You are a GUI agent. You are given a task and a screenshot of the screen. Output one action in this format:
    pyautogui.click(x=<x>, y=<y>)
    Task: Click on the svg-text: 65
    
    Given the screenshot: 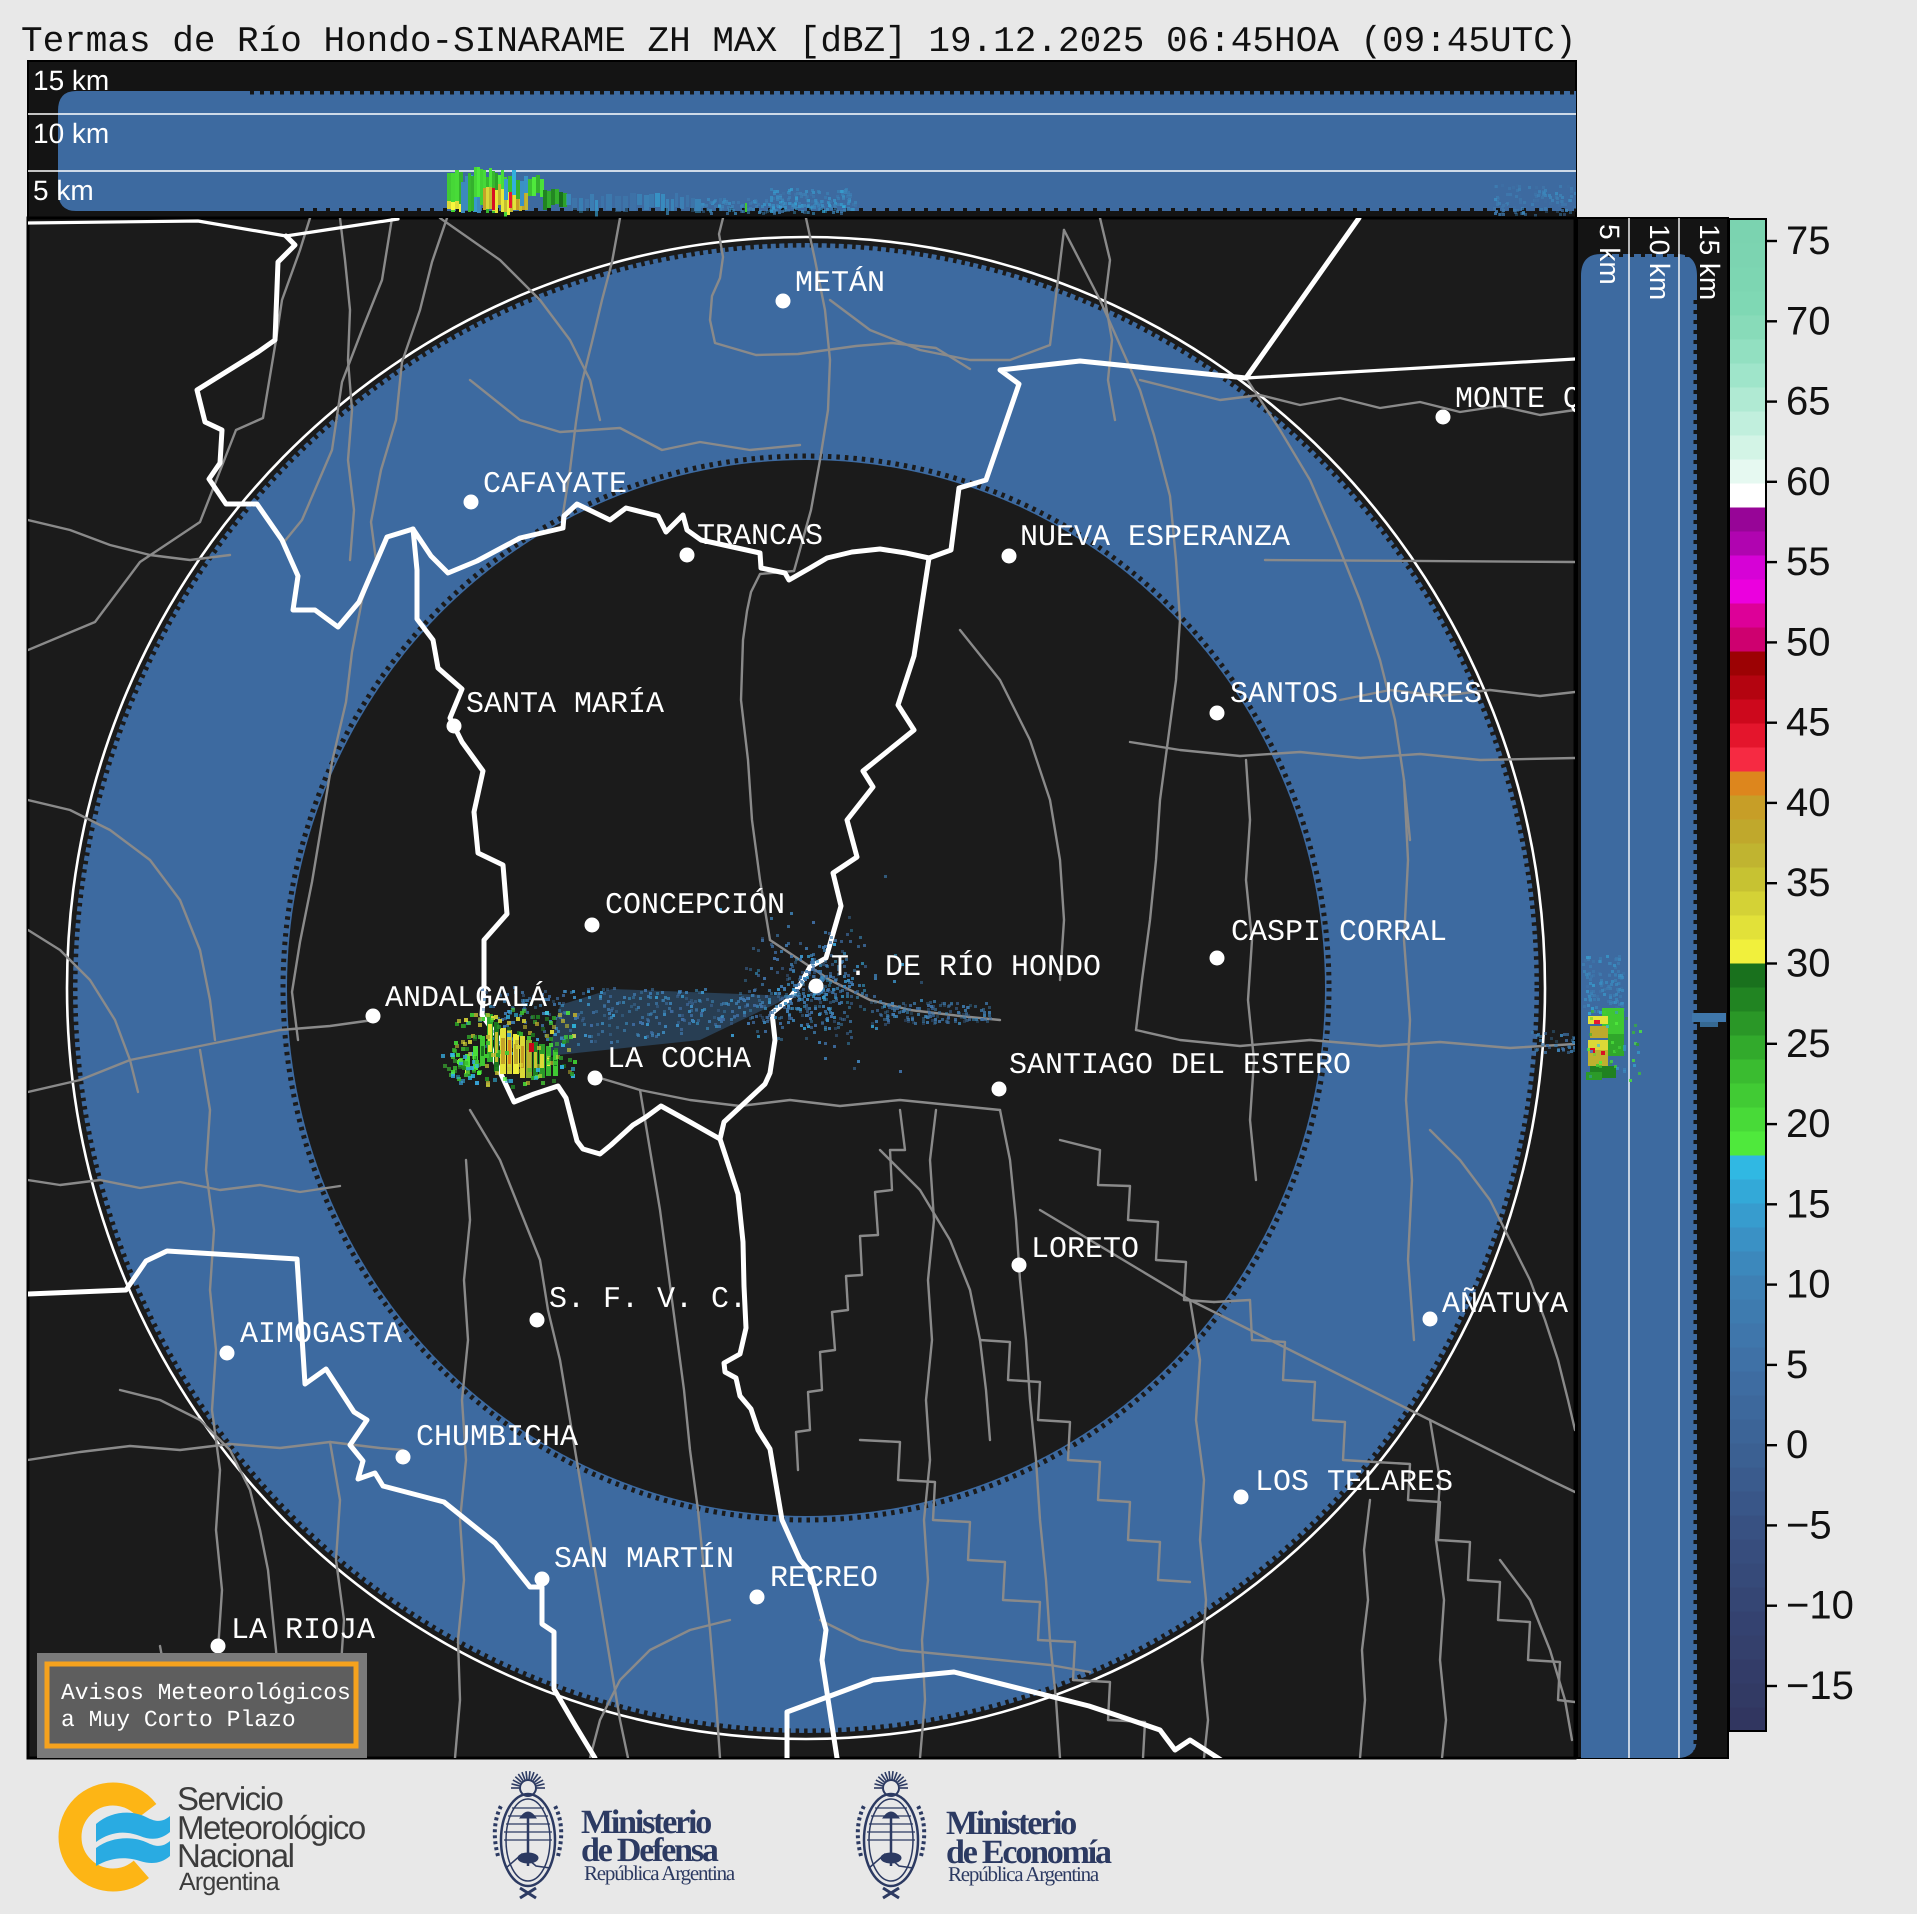 What is the action you would take?
    pyautogui.click(x=1808, y=402)
    